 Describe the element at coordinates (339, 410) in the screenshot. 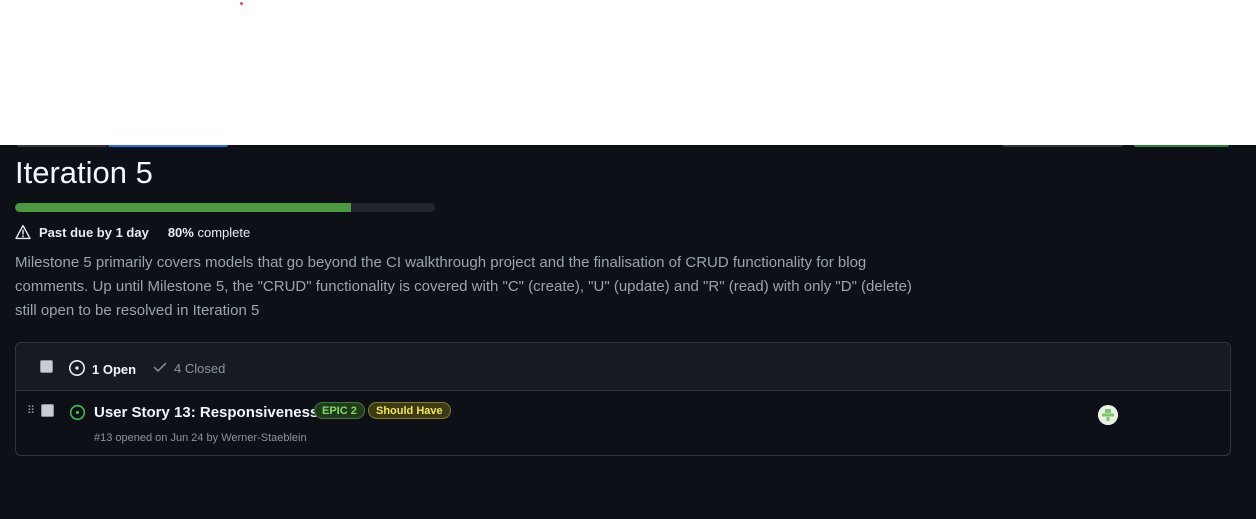

I see `label-epic-2: EPIC 2` at that location.